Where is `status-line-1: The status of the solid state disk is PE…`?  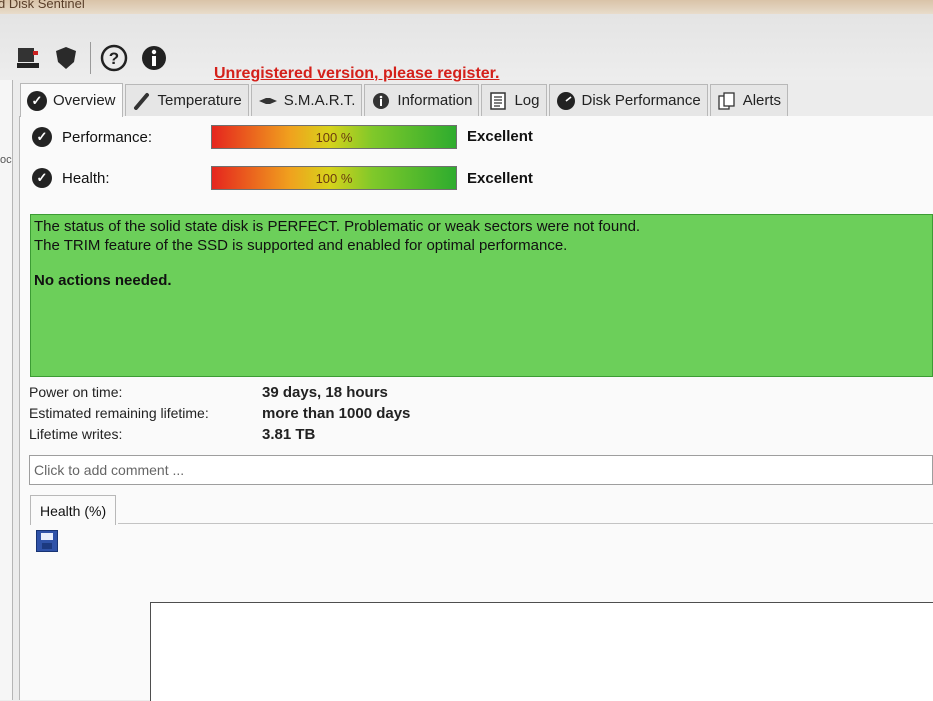
status-line-1: The status of the solid state disk is PE… is located at coordinates (337, 226).